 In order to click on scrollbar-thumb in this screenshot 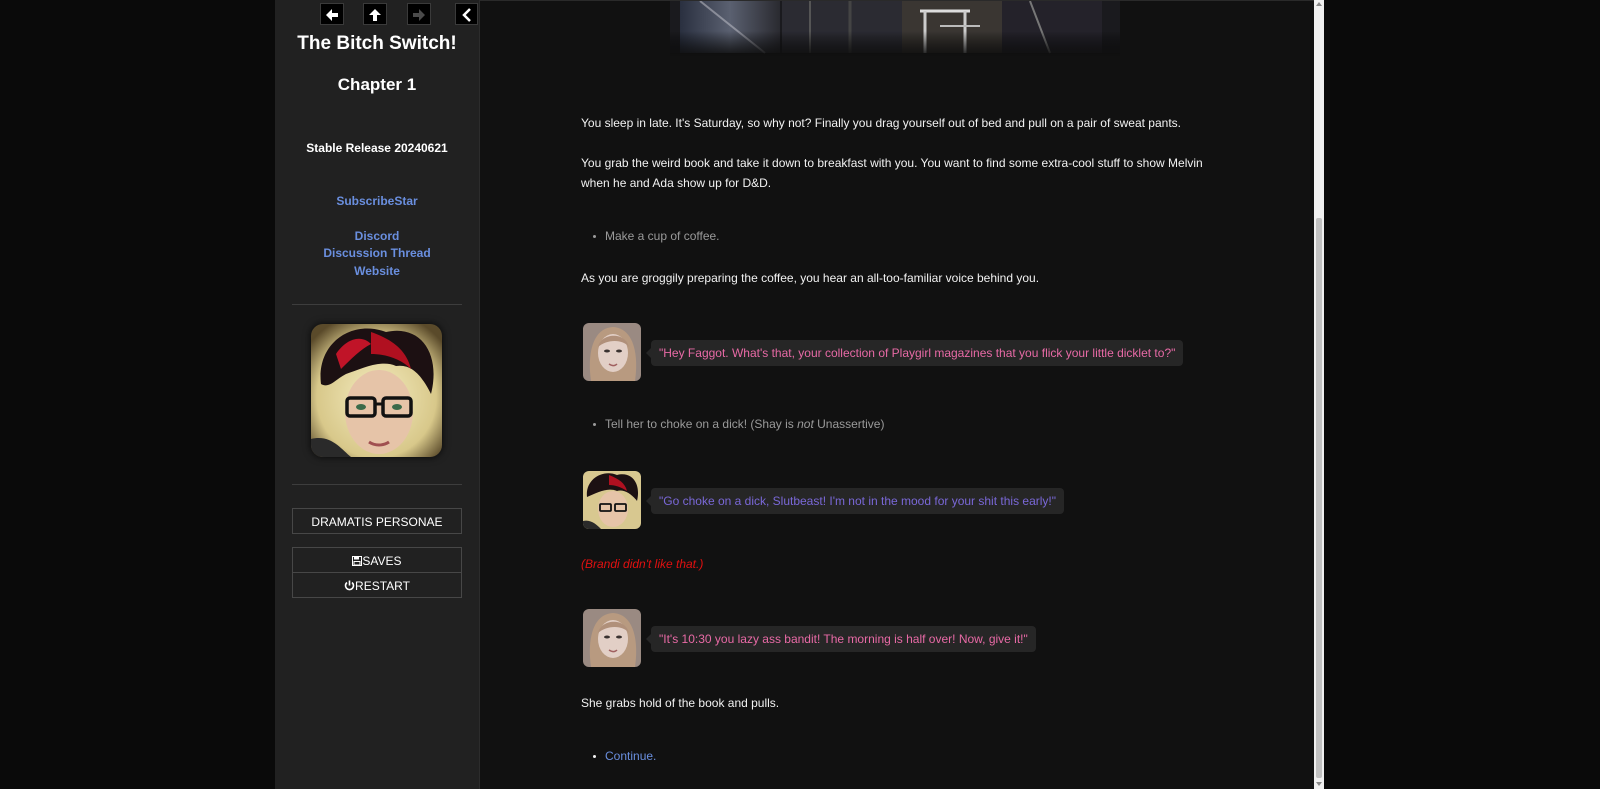, I will do `click(1319, 498)`.